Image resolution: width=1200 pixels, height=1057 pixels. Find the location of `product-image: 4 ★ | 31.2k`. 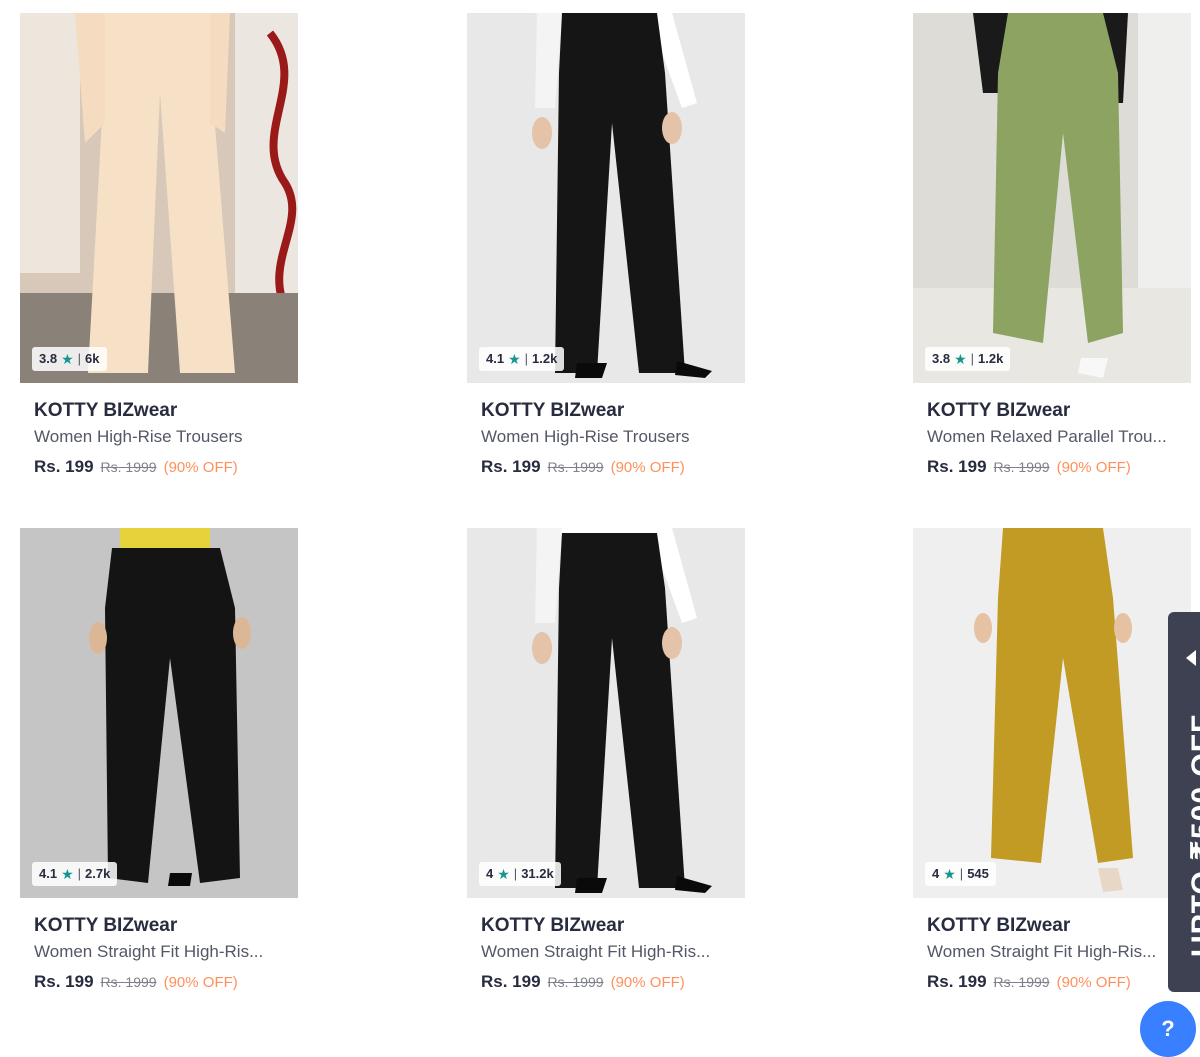

product-image: 4 ★ | 31.2k is located at coordinates (606, 713).